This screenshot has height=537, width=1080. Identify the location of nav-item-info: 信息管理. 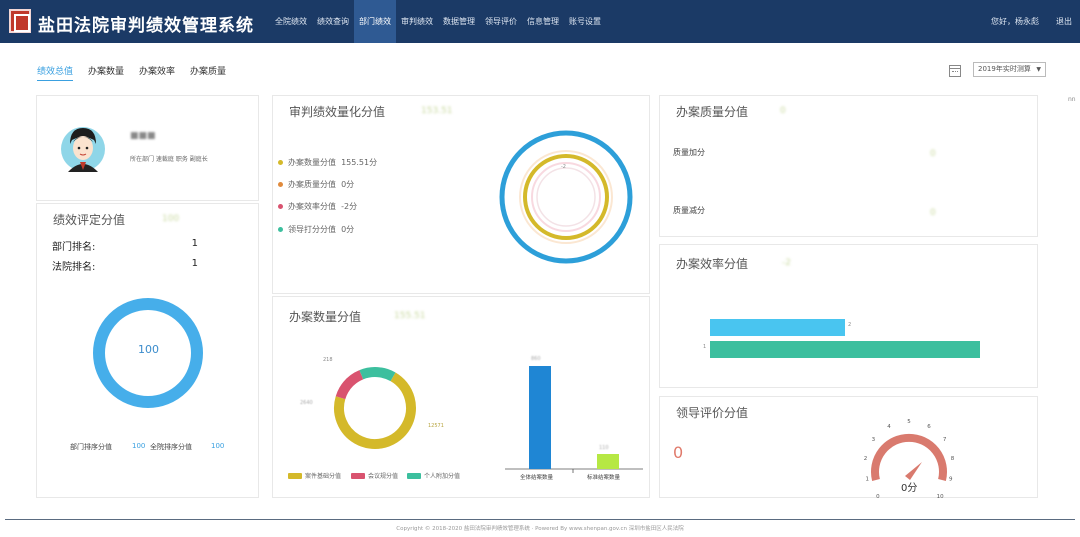
(543, 21).